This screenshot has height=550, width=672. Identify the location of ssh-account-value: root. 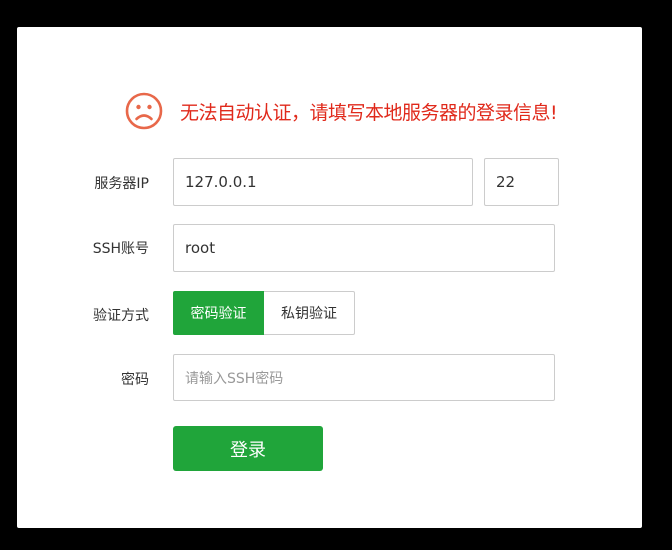
(200, 248).